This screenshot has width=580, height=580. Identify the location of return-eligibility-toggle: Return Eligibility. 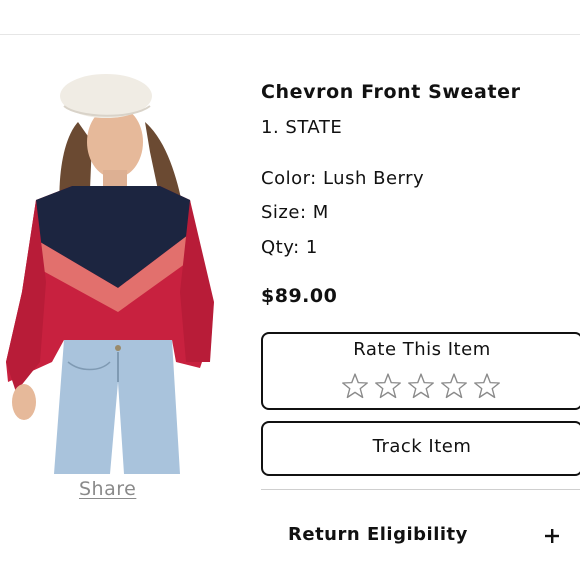
(420, 536).